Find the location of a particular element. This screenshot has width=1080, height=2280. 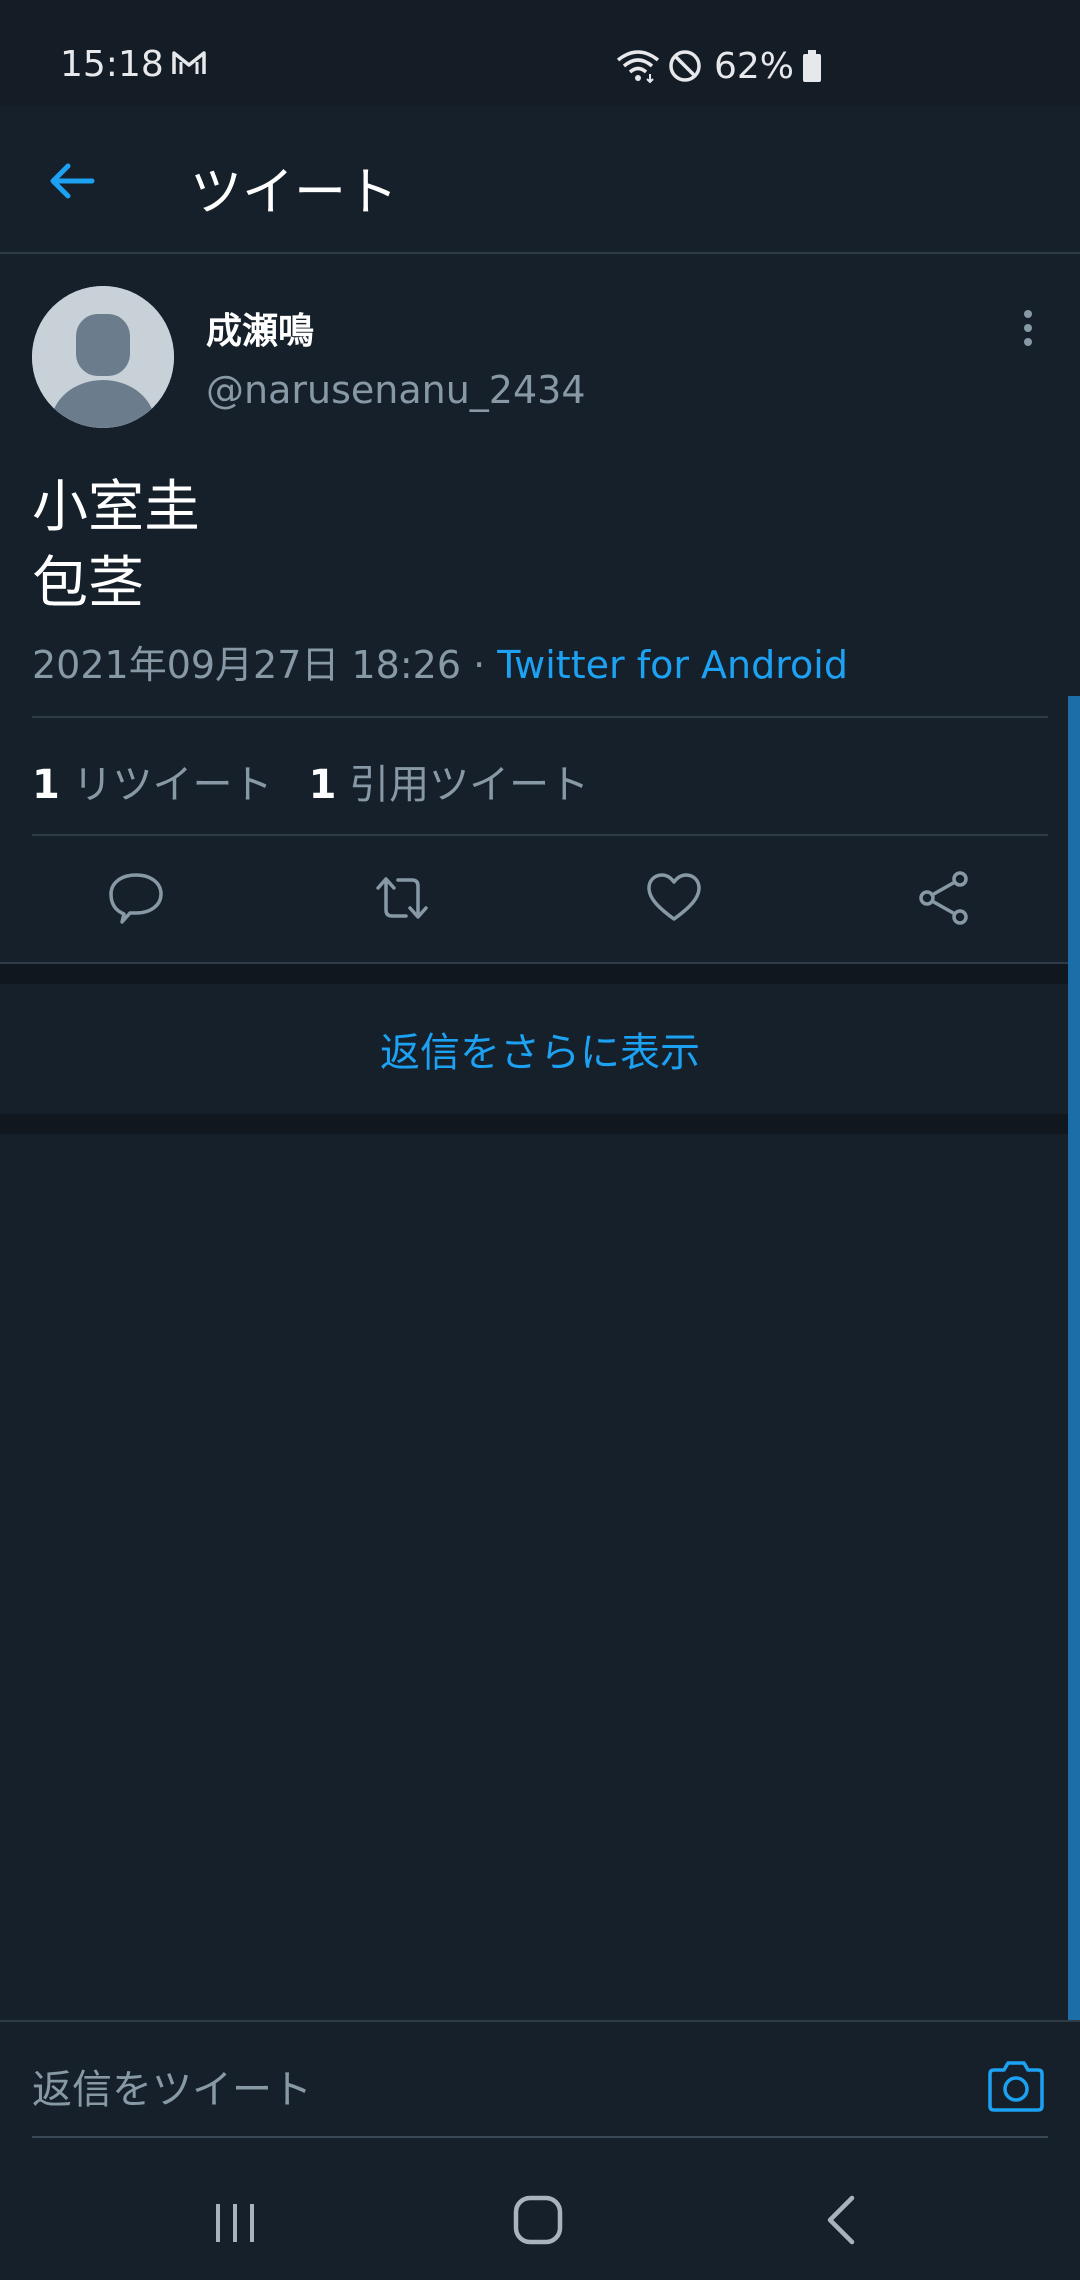

tweet-source-link: Twitter for Android is located at coordinates (672, 665).